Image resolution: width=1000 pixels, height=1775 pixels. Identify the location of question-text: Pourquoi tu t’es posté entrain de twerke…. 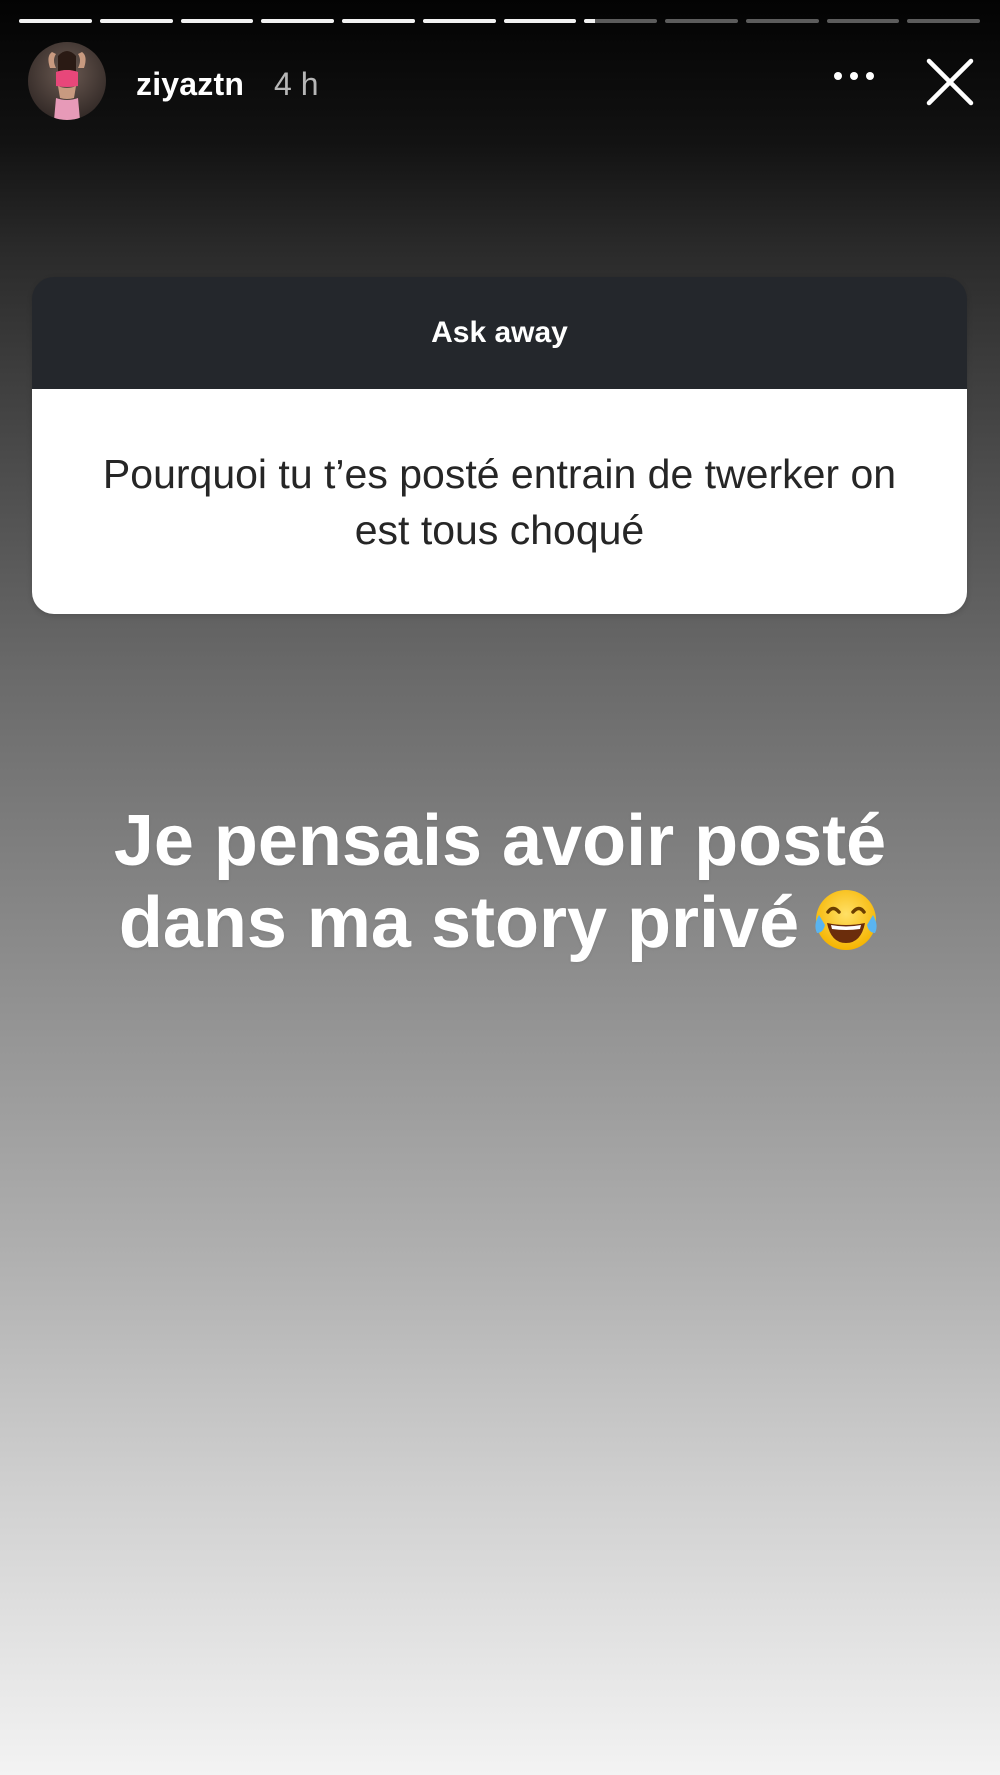
(499, 501).